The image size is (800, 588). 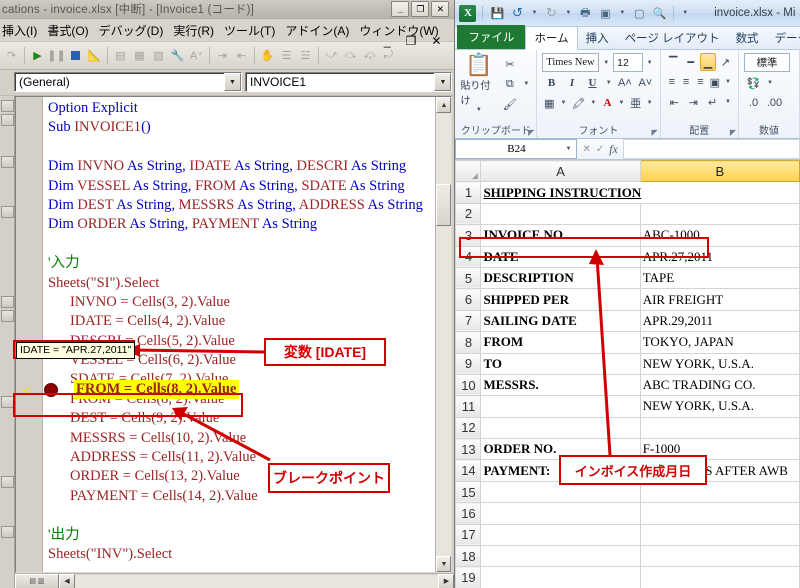 What do you see at coordinates (517, 13) in the screenshot?
I see `undo-icon: ↺` at bounding box center [517, 13].